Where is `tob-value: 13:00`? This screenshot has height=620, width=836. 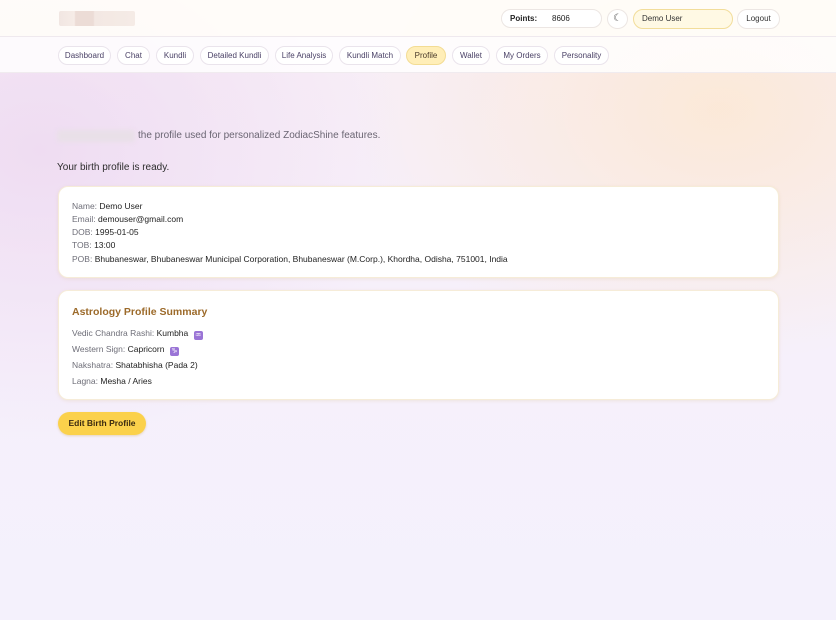 tob-value: 13:00 is located at coordinates (105, 245).